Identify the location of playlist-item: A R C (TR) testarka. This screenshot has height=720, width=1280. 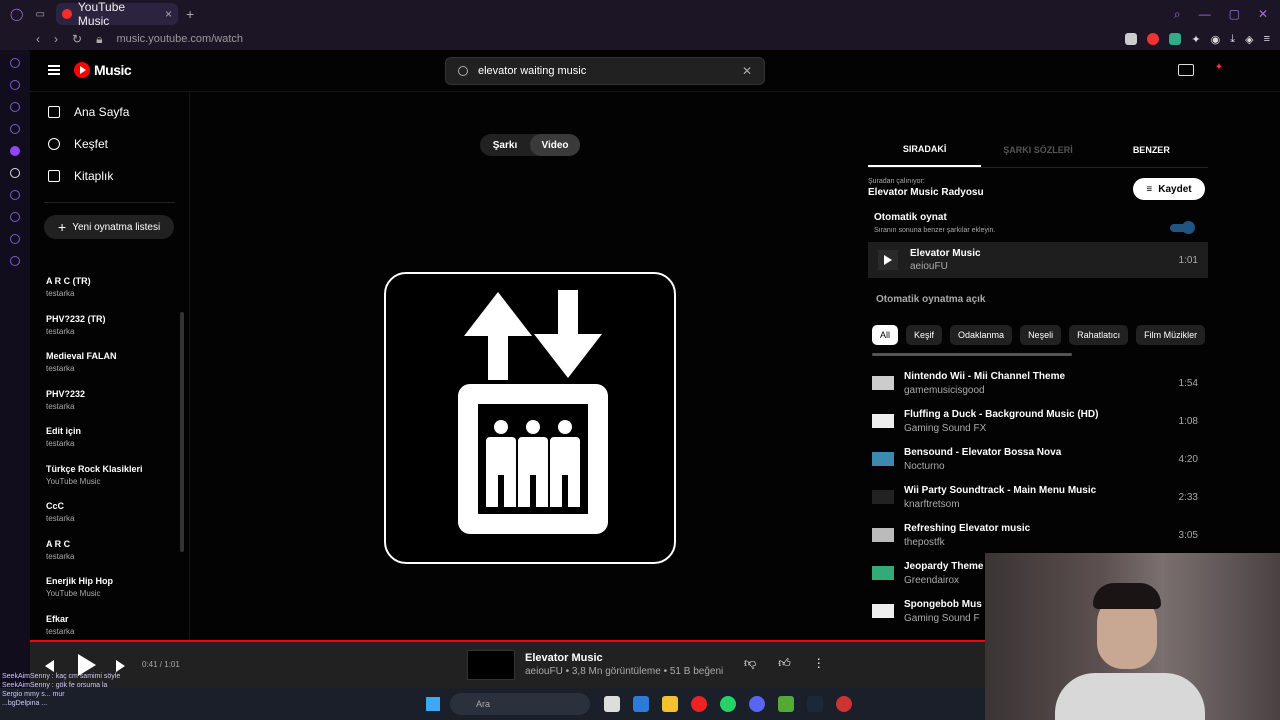
(105, 291).